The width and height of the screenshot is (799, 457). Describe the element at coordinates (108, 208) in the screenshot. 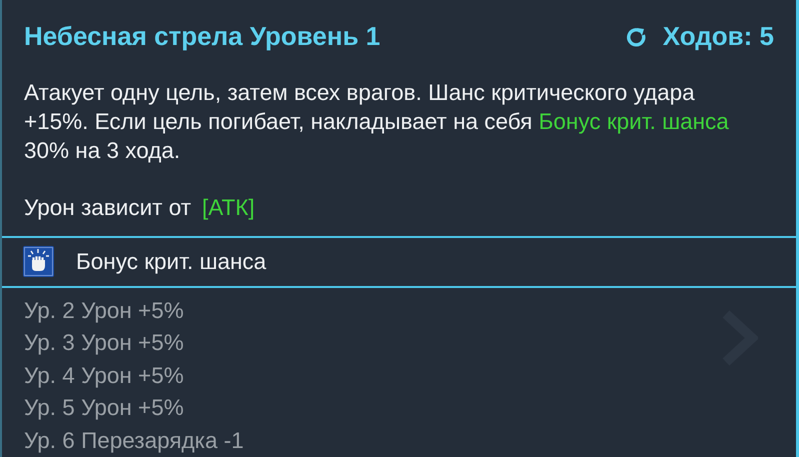

I see `damage-label: Урон зависит от` at that location.